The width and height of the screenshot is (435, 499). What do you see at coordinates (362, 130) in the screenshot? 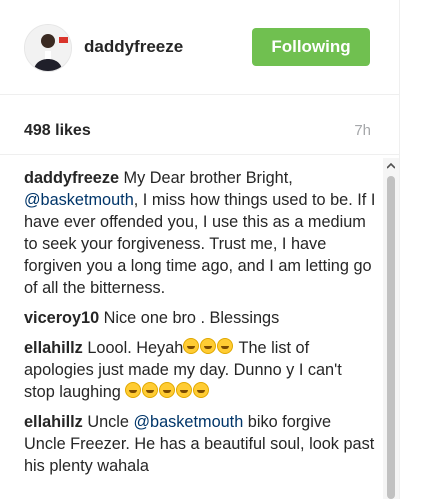
I see `timestamp: 7h` at bounding box center [362, 130].